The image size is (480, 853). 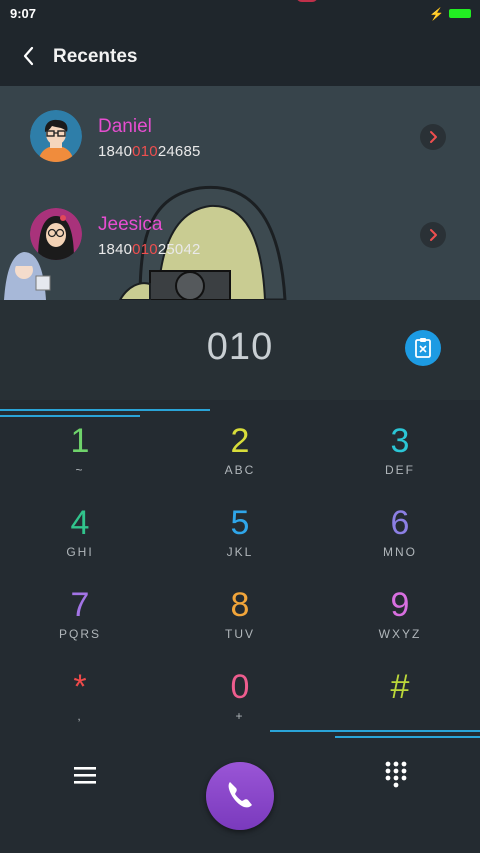 I want to click on menu-icon, so click(x=85, y=775).